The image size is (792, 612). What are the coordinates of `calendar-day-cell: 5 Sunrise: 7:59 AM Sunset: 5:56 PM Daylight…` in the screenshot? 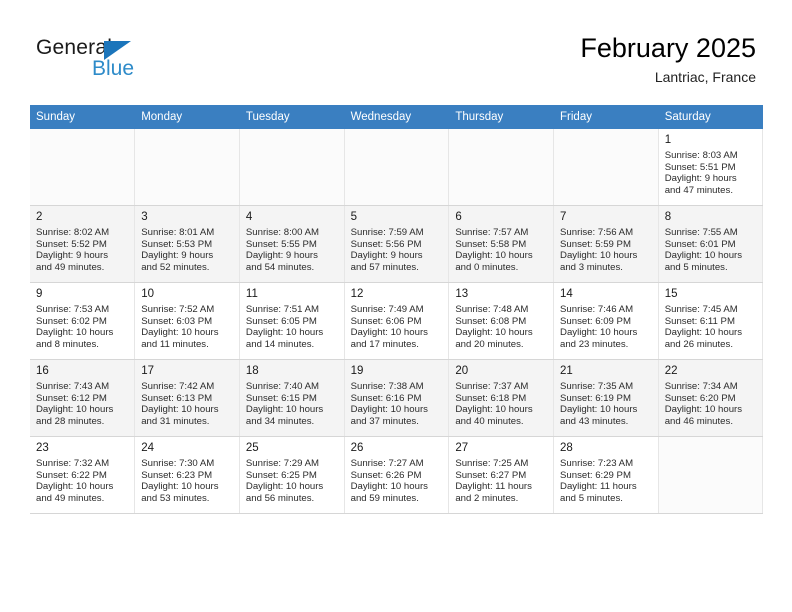 It's located at (397, 244).